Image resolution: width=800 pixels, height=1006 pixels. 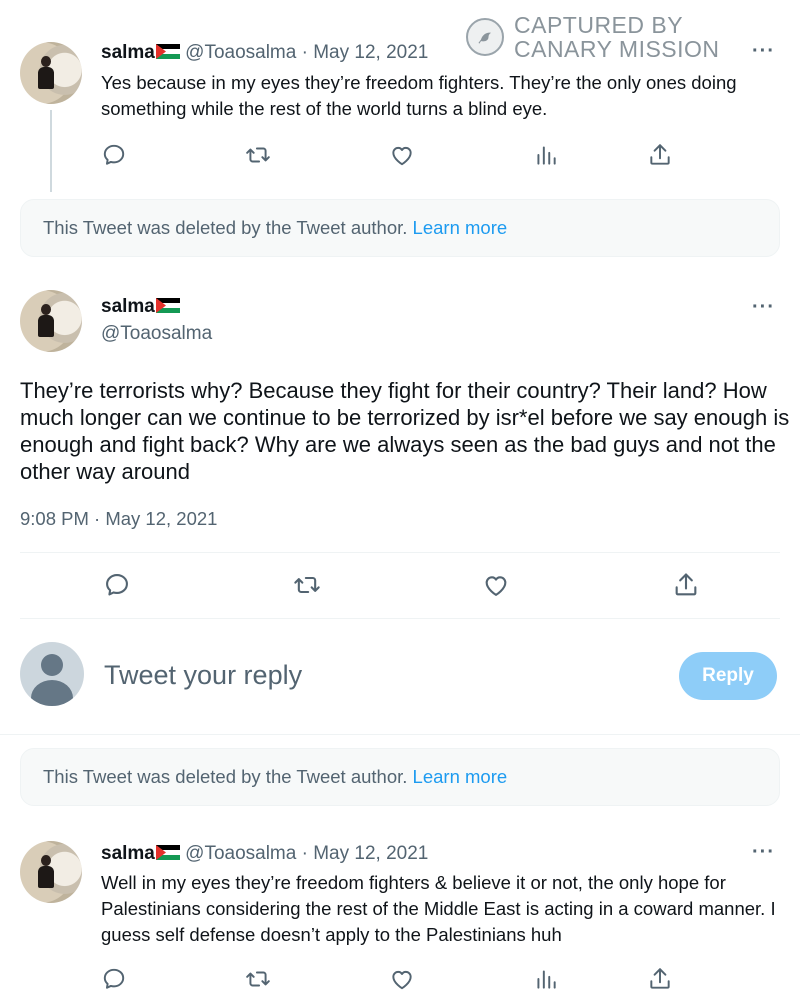 I want to click on author-name-row: salma, so click(x=140, y=307).